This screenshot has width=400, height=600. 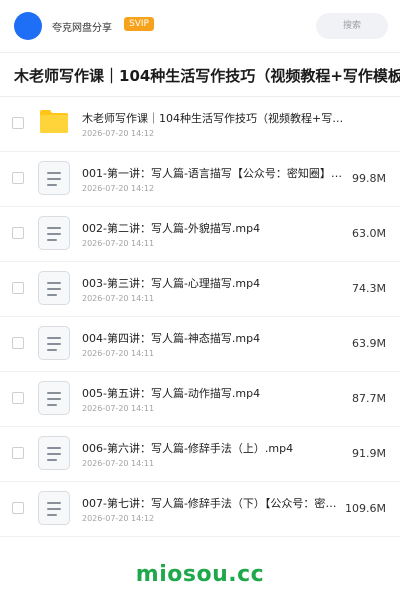 I want to click on file-size: 87.7M, so click(x=369, y=398).